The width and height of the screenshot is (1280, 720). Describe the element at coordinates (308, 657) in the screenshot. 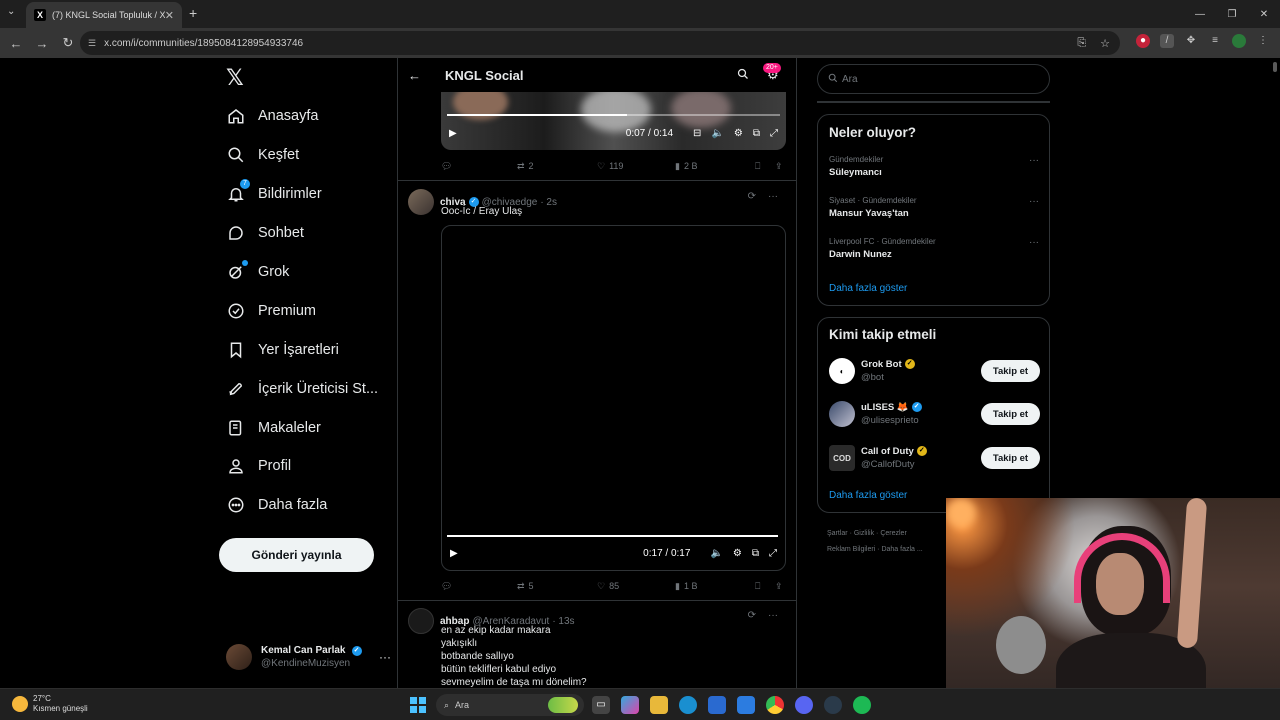

I see `account-switcher: Kemal Can Parlak ✓ @KendineMuzisyen ···` at that location.